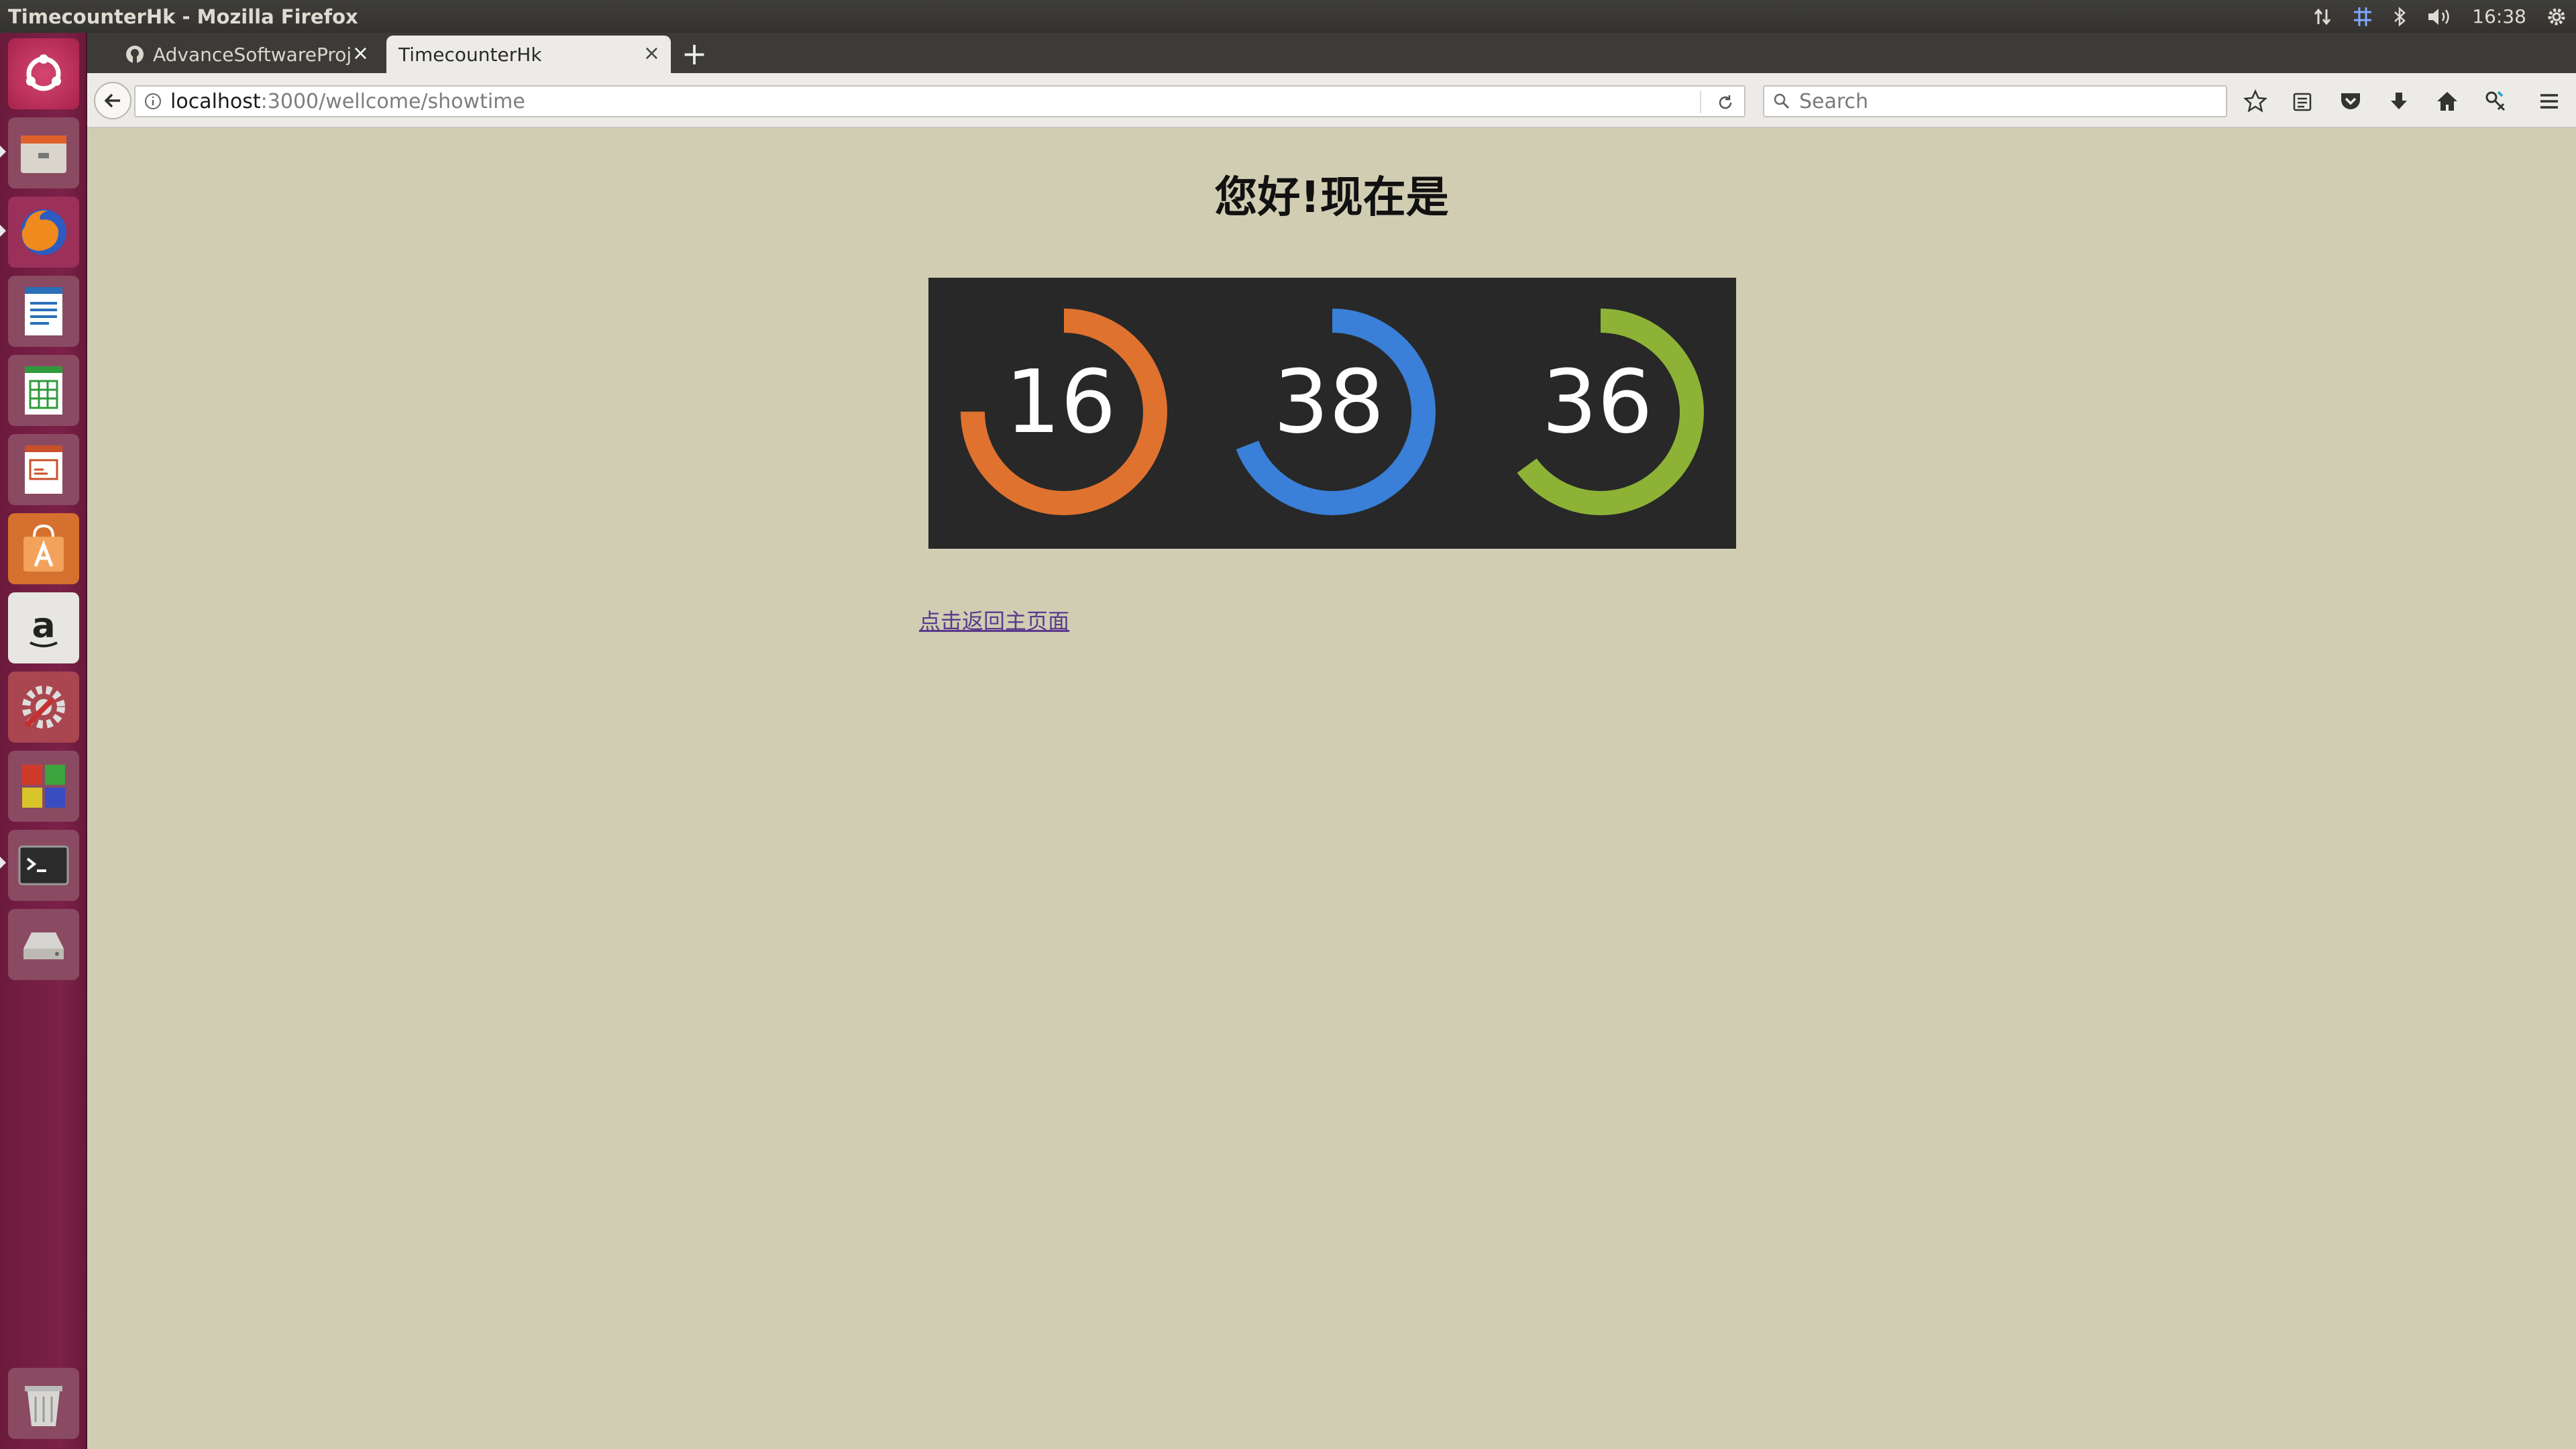 This screenshot has width=2576, height=1449. I want to click on trash-icon, so click(43, 1403).